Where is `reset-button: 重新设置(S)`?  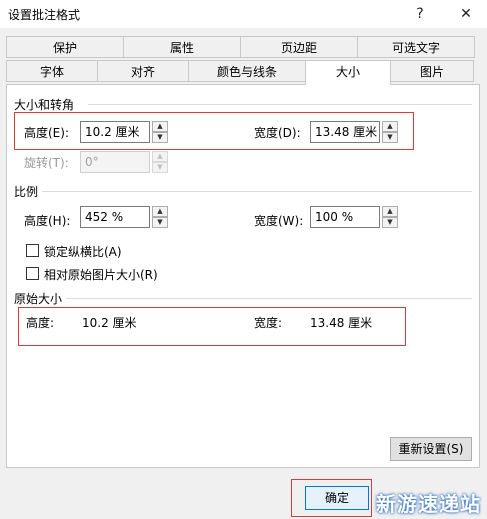 reset-button: 重新设置(S) is located at coordinates (431, 449).